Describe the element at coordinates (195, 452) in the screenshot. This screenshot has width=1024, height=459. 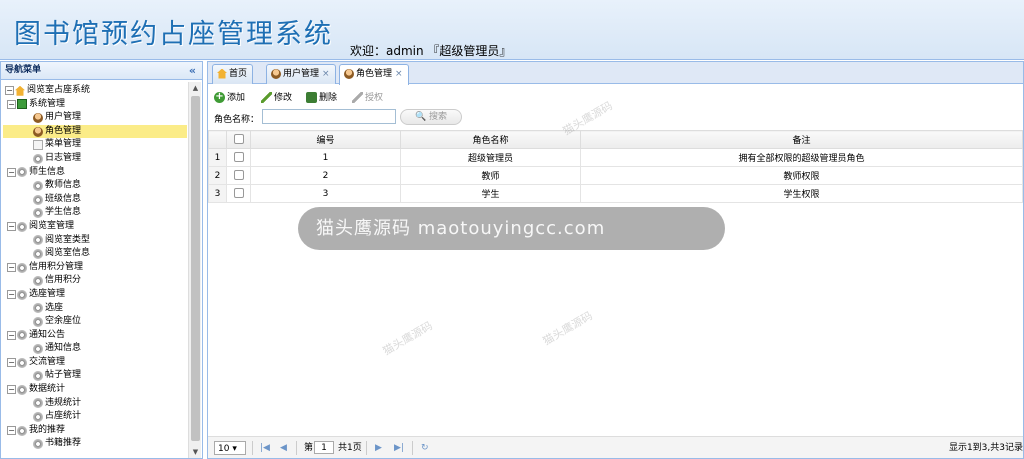
I see `scroll-down-icon: ▼` at that location.